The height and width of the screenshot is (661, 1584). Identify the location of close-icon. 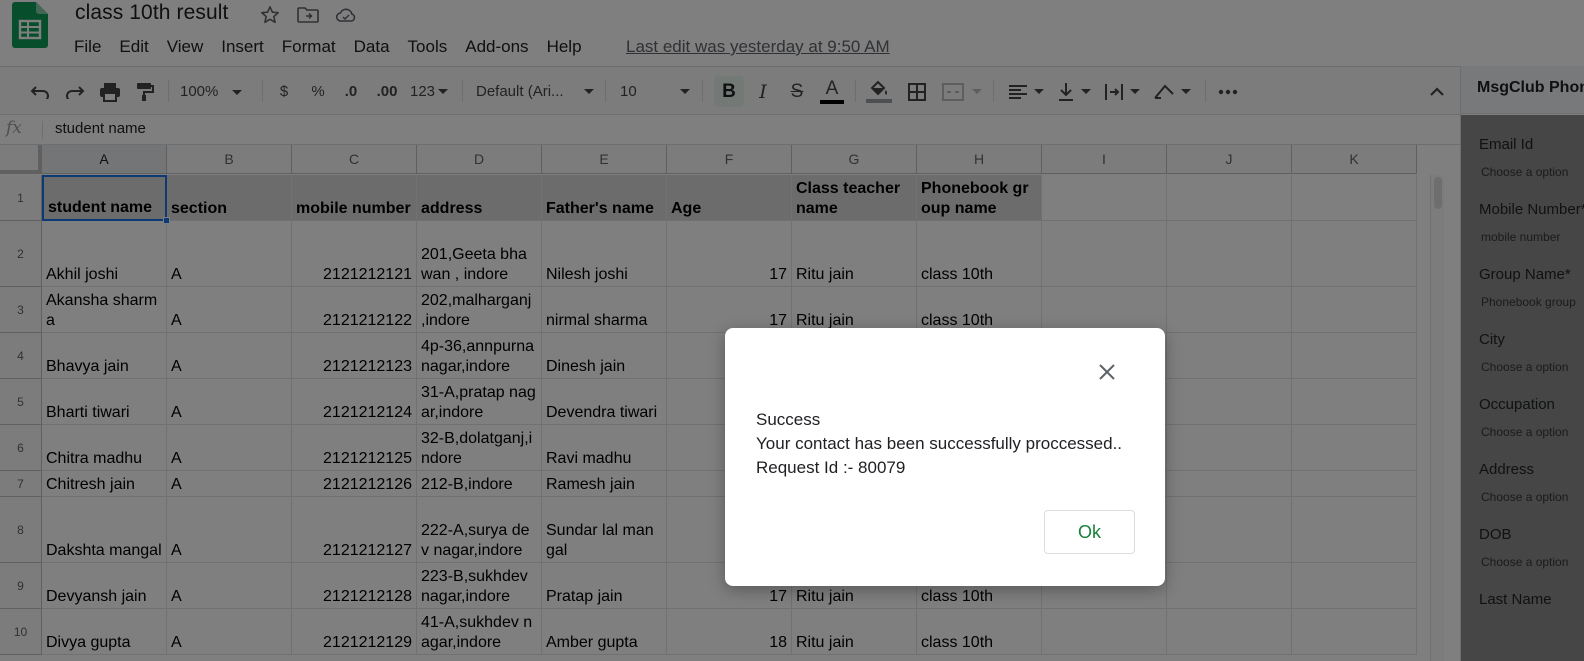
(1107, 372).